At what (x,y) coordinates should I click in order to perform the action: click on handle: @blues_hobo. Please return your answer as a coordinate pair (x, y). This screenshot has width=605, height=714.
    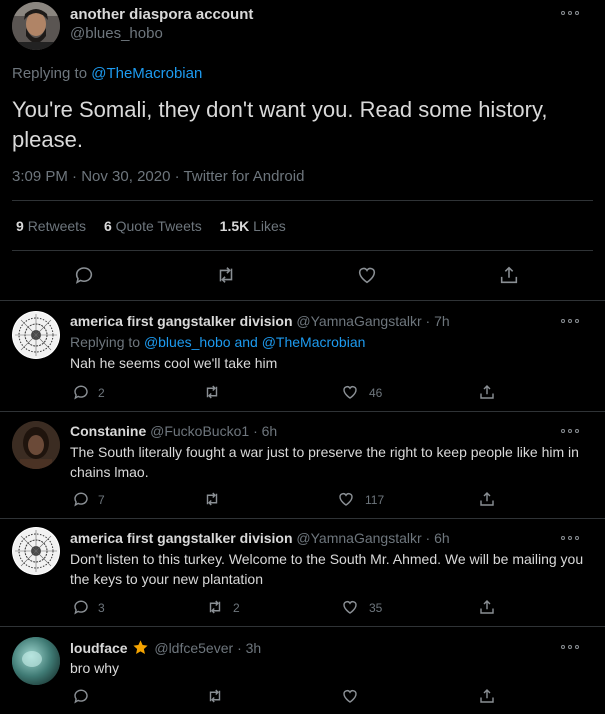
    Looking at the image, I should click on (116, 33).